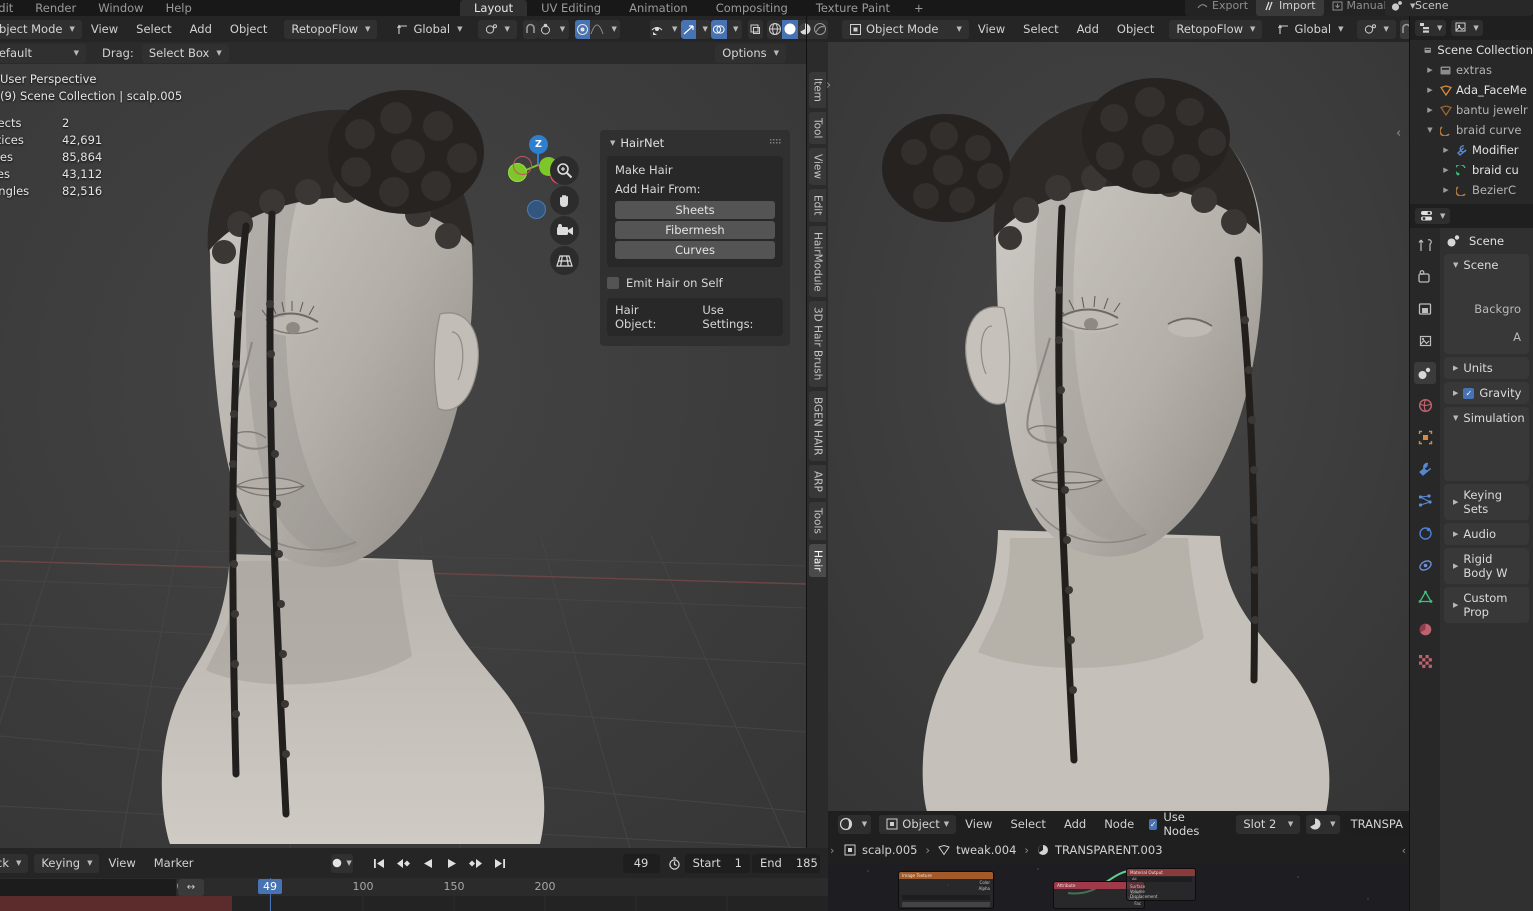  I want to click on shader-type-chevron-icon: ▼, so click(863, 824).